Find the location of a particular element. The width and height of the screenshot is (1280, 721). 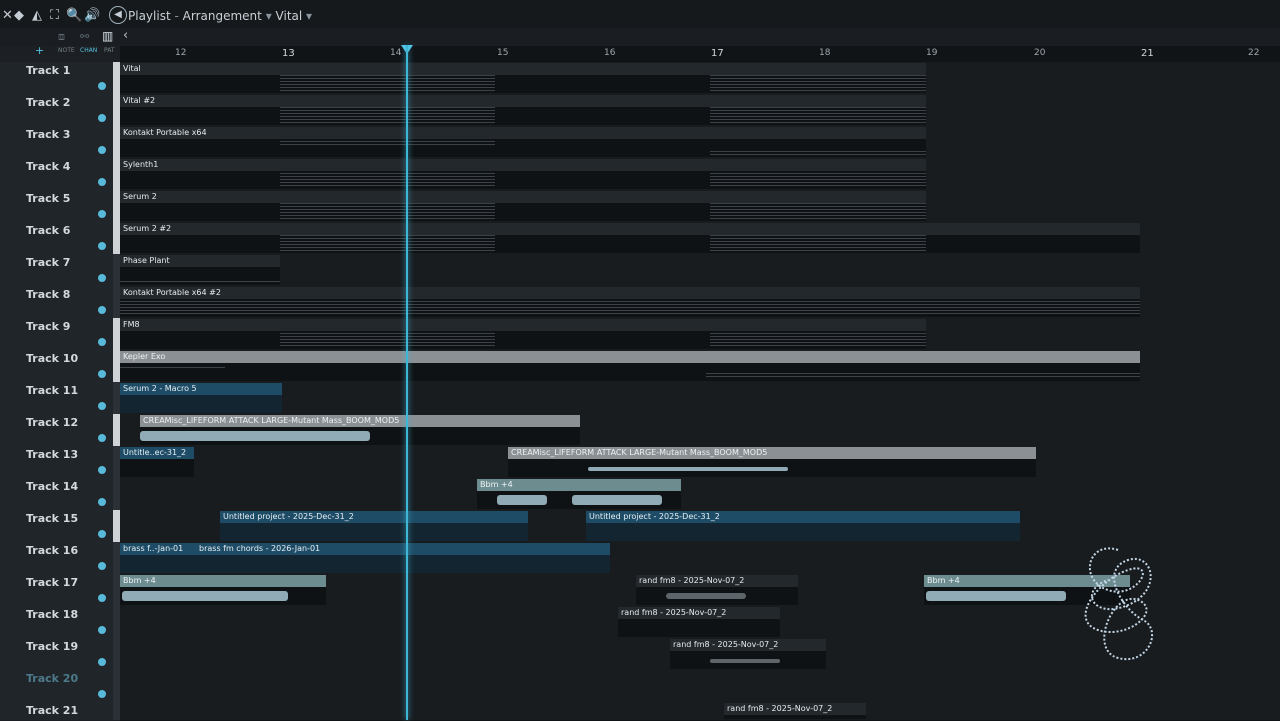

chevron-down-icon: ▾ is located at coordinates (269, 16).